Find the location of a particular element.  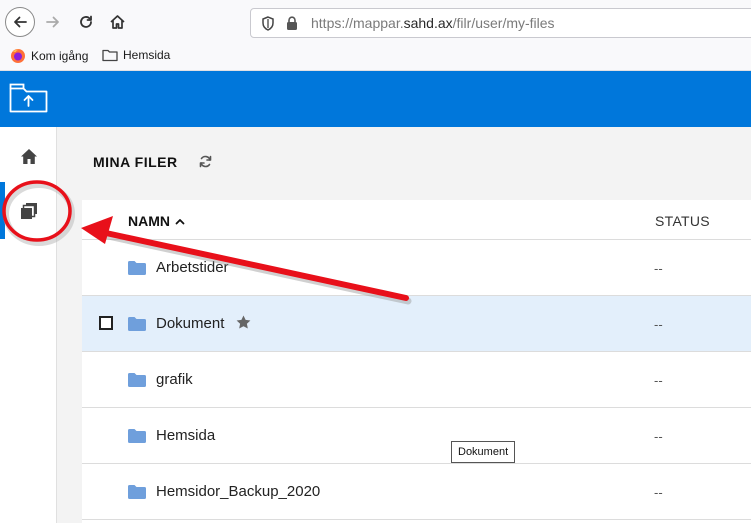

firefox-icon is located at coordinates (18, 56).